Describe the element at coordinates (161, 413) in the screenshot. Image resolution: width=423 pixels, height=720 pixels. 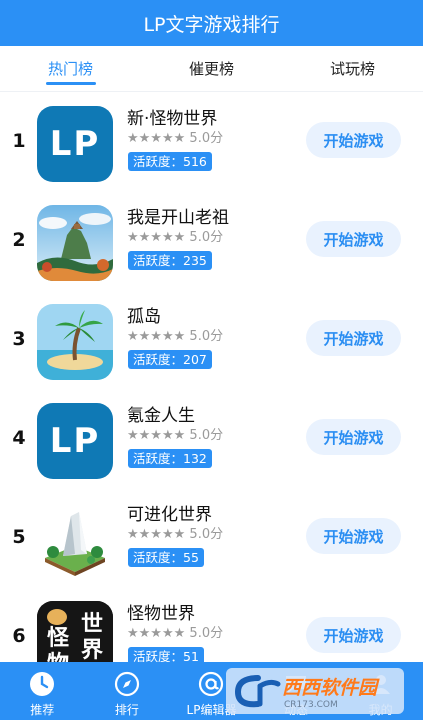
I see `game-name: 氪金人生` at that location.